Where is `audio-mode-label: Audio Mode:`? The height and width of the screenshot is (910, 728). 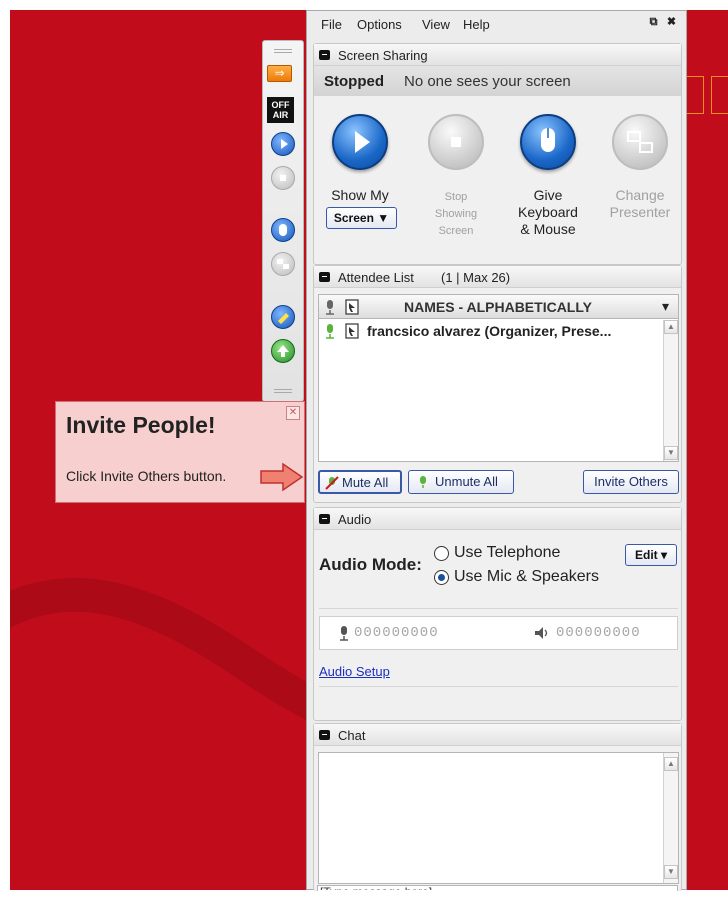 audio-mode-label: Audio Mode: is located at coordinates (370, 564).